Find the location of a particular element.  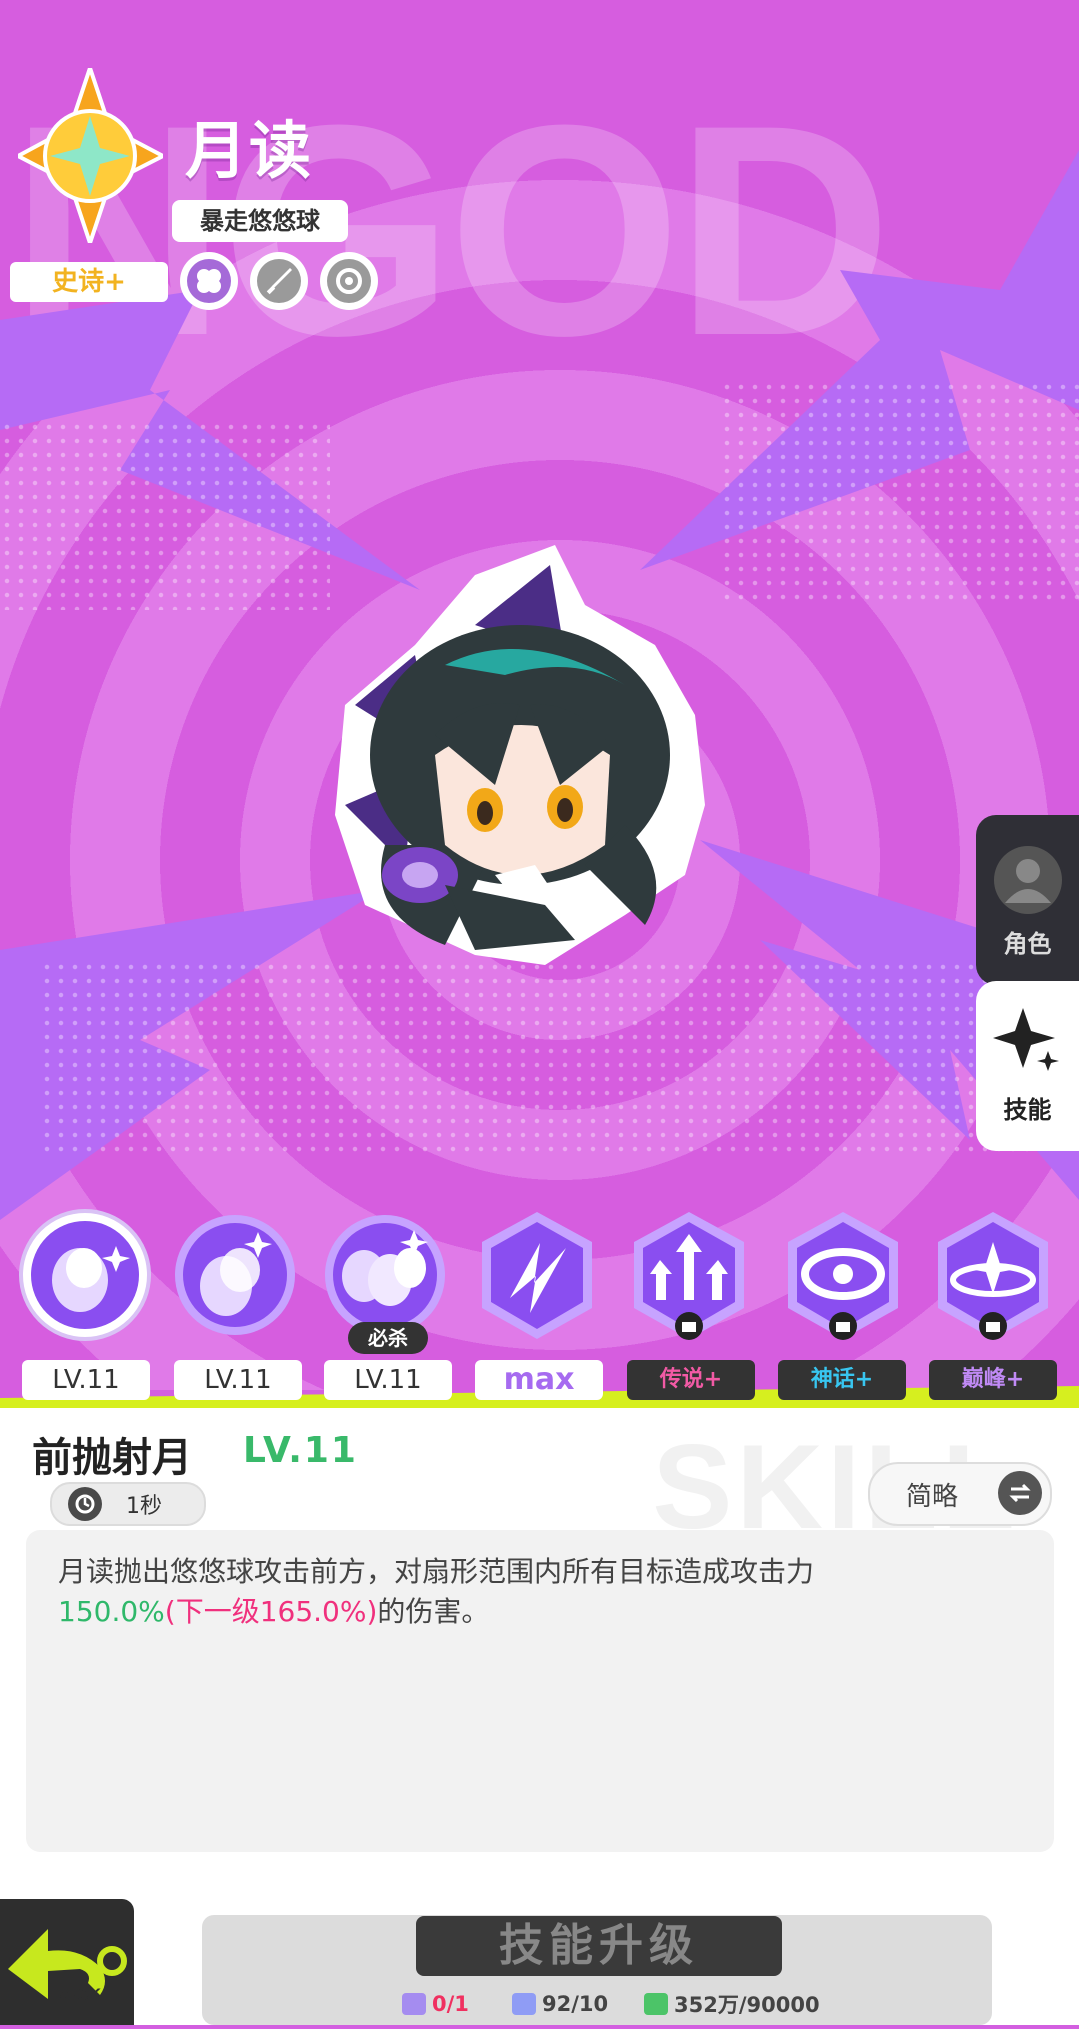

back-button: BACK is located at coordinates (74, 1960).